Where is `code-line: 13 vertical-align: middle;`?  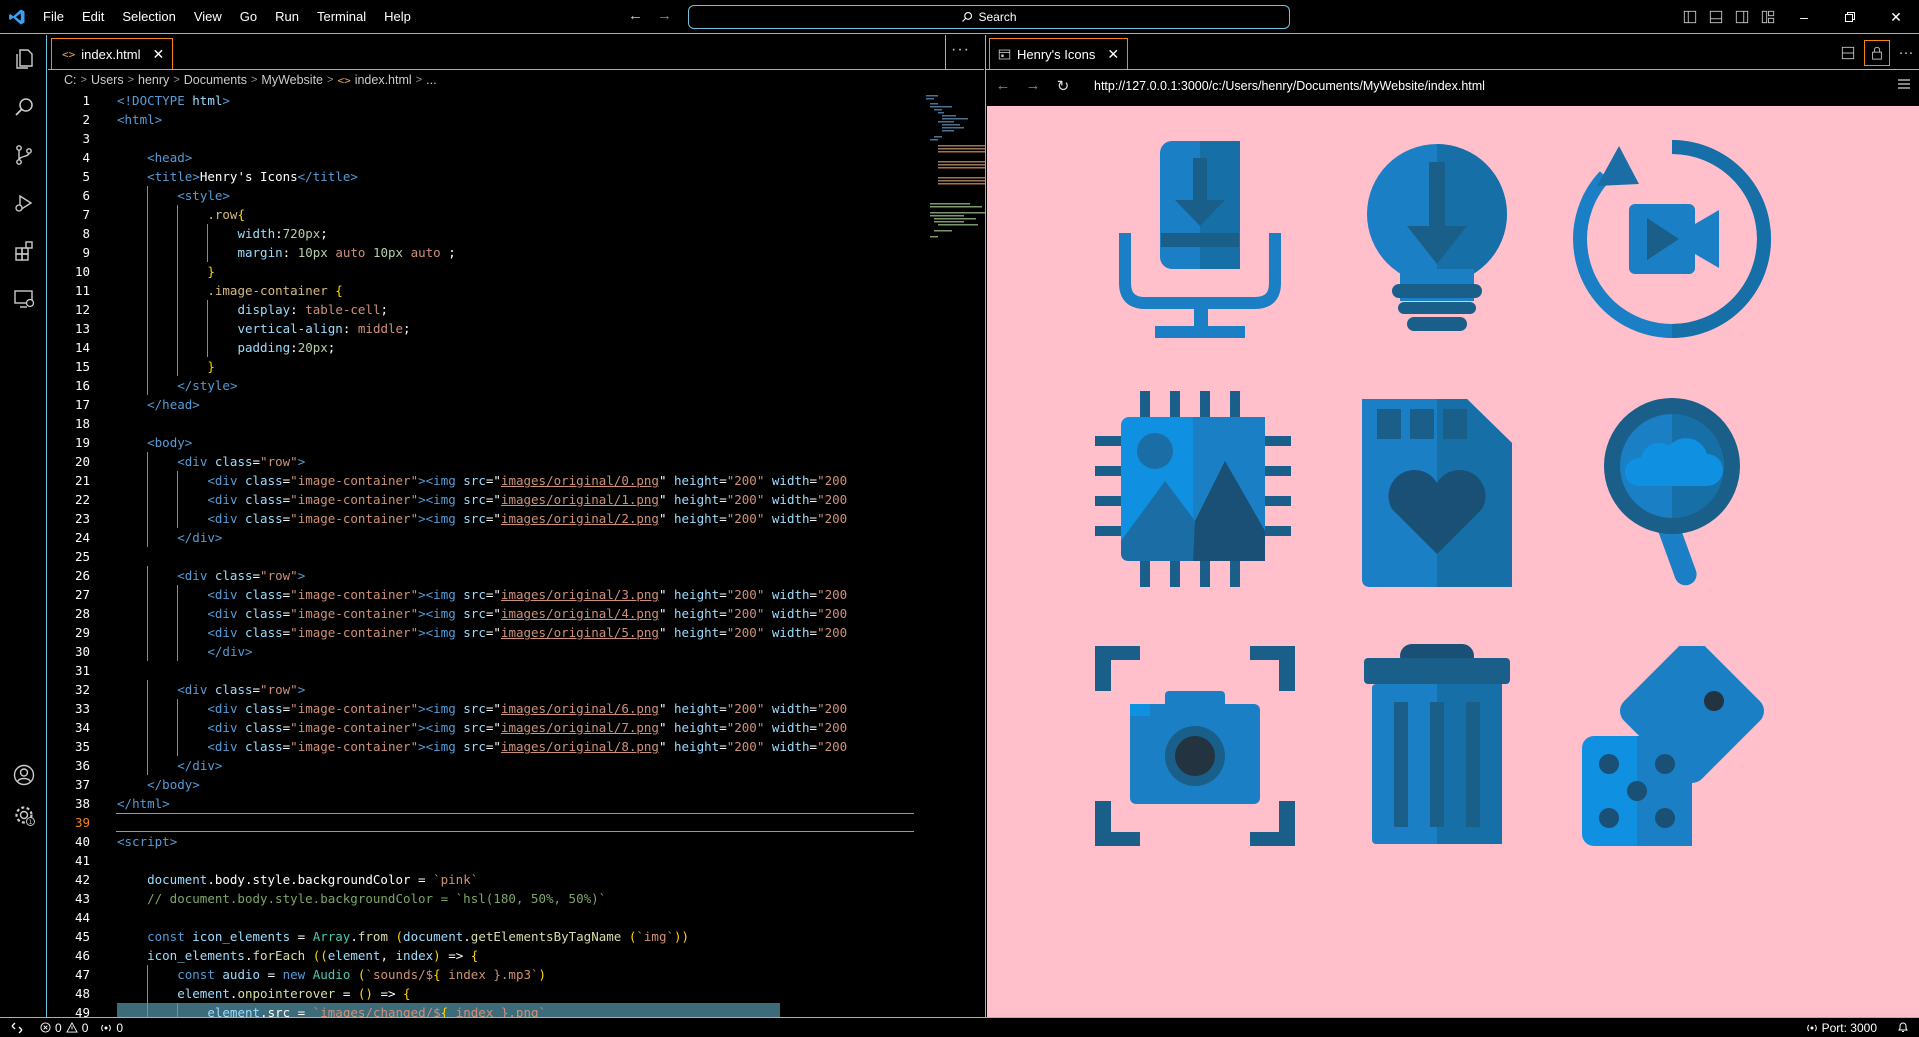
code-line: 13 vertical-align: middle; is located at coordinates (491, 328).